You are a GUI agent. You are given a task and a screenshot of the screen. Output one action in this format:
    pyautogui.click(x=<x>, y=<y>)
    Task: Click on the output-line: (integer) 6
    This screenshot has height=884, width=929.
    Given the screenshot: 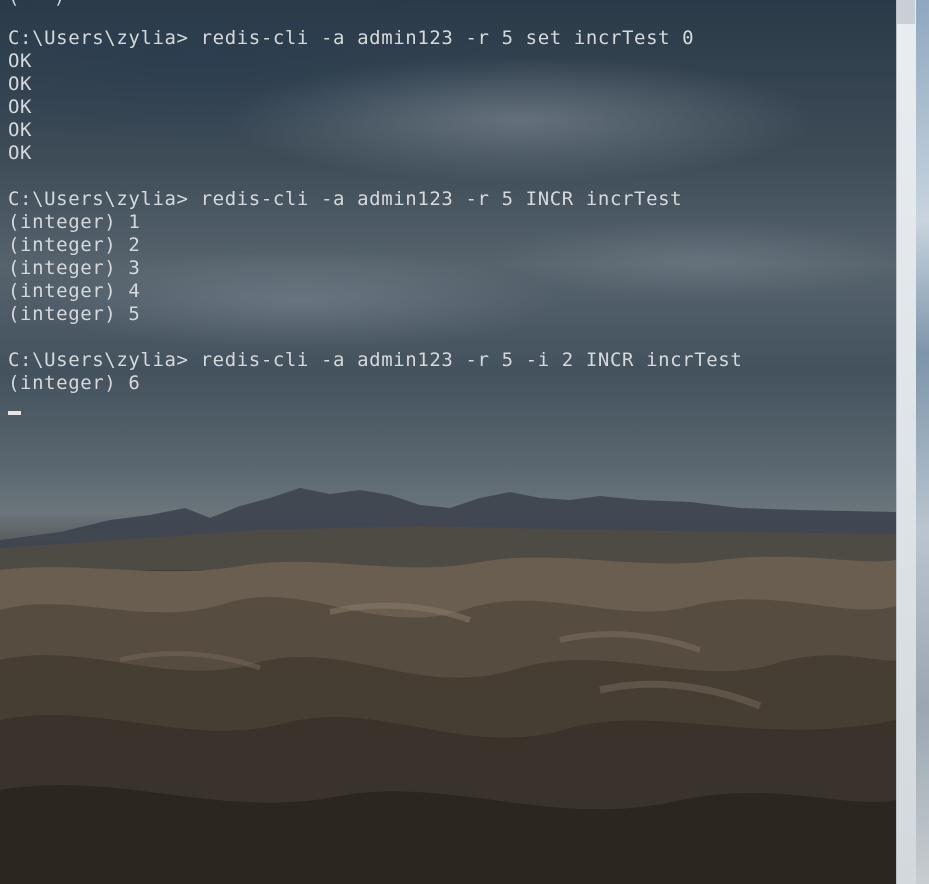 What is the action you would take?
    pyautogui.click(x=74, y=383)
    